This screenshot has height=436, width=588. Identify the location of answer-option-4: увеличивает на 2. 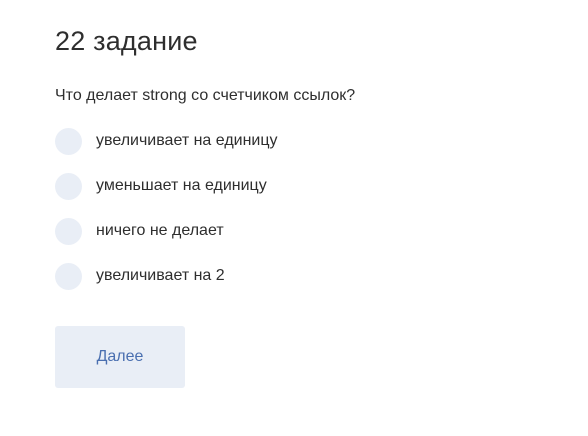
(166, 276).